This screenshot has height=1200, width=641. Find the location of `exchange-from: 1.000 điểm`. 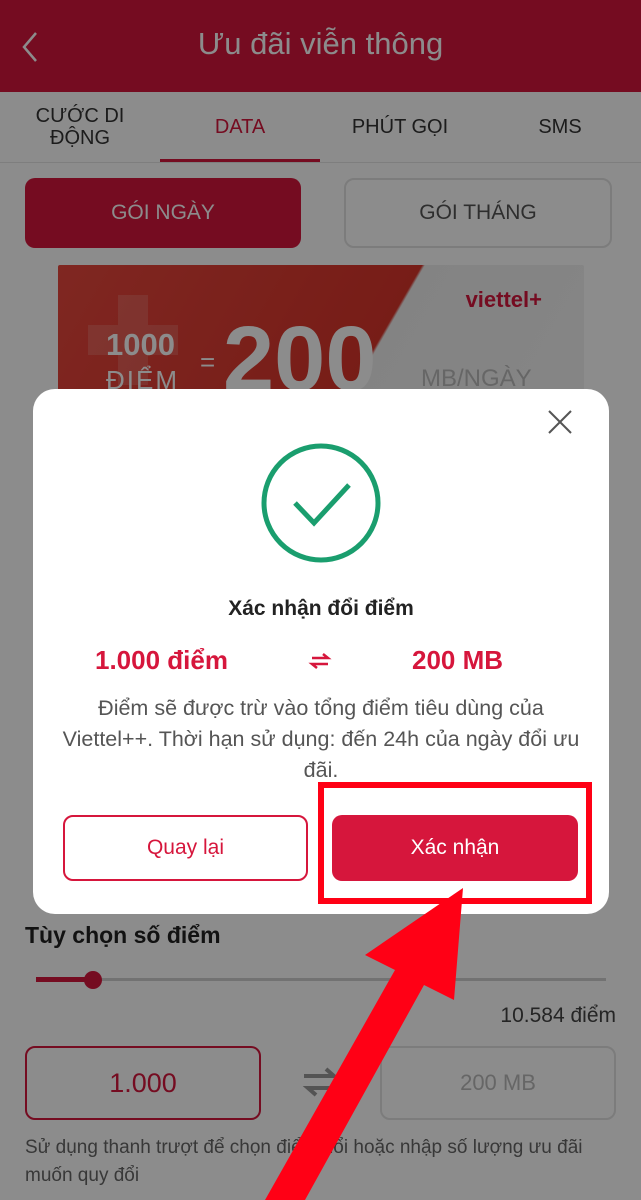

exchange-from: 1.000 điểm is located at coordinates (161, 660).